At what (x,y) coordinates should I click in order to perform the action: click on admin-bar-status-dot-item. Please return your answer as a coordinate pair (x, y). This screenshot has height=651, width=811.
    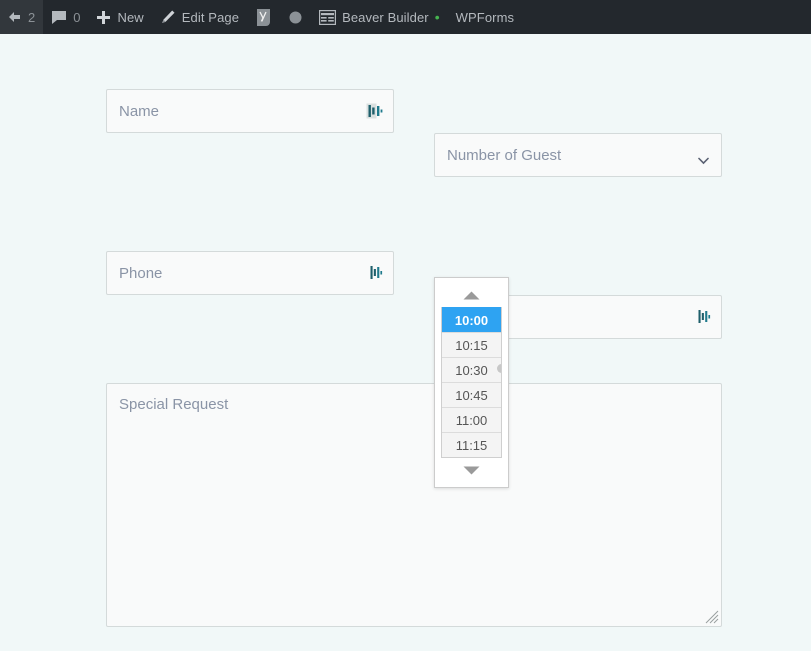
    Looking at the image, I should click on (295, 17).